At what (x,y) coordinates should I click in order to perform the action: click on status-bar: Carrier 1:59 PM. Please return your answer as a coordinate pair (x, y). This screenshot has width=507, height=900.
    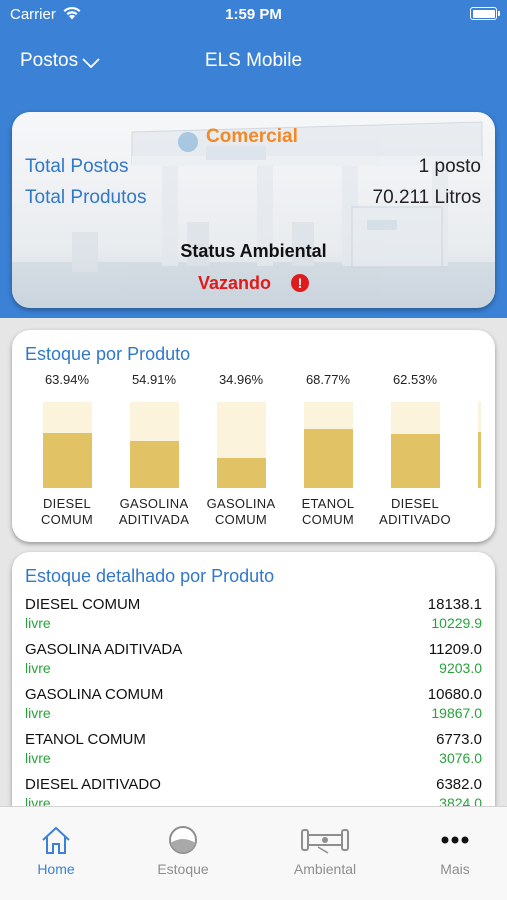
    Looking at the image, I should click on (253, 14).